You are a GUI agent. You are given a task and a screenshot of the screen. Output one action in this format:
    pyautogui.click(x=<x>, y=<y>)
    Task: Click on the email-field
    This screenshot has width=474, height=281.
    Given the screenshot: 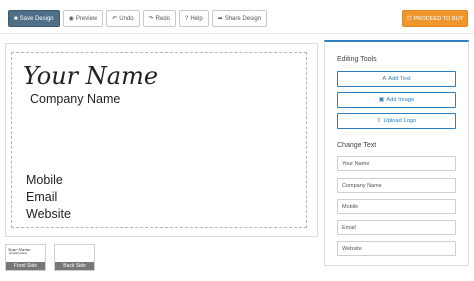 What is the action you would take?
    pyautogui.click(x=396, y=227)
    